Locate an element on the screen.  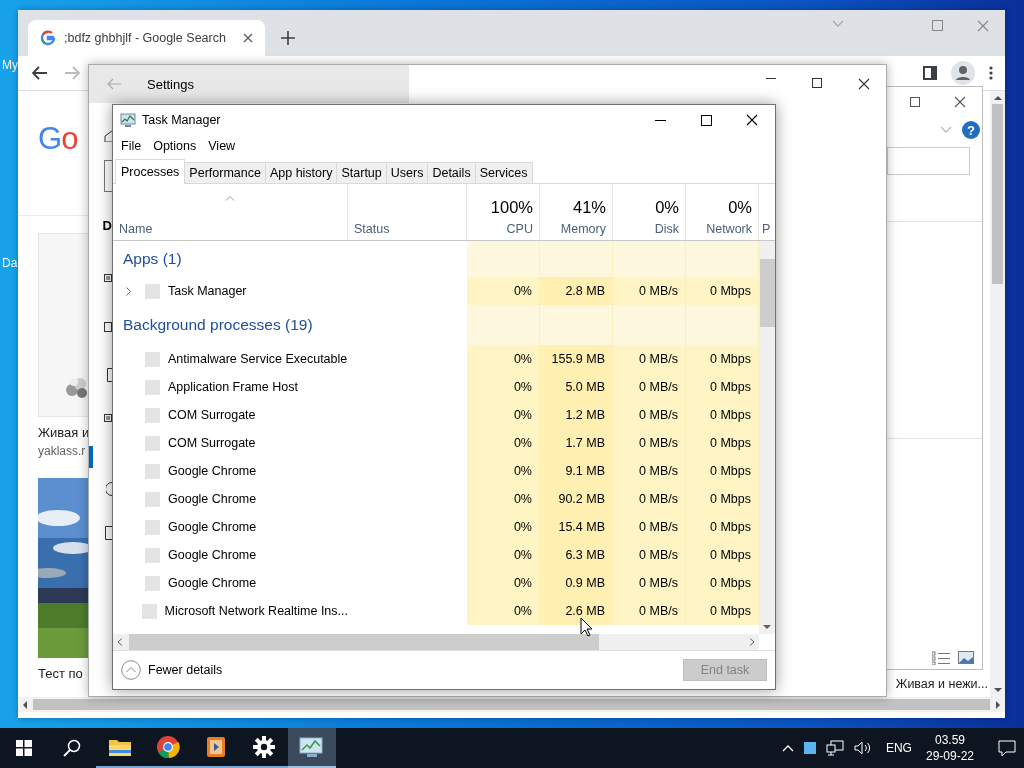
process-name: Task Manager is located at coordinates (207, 291).